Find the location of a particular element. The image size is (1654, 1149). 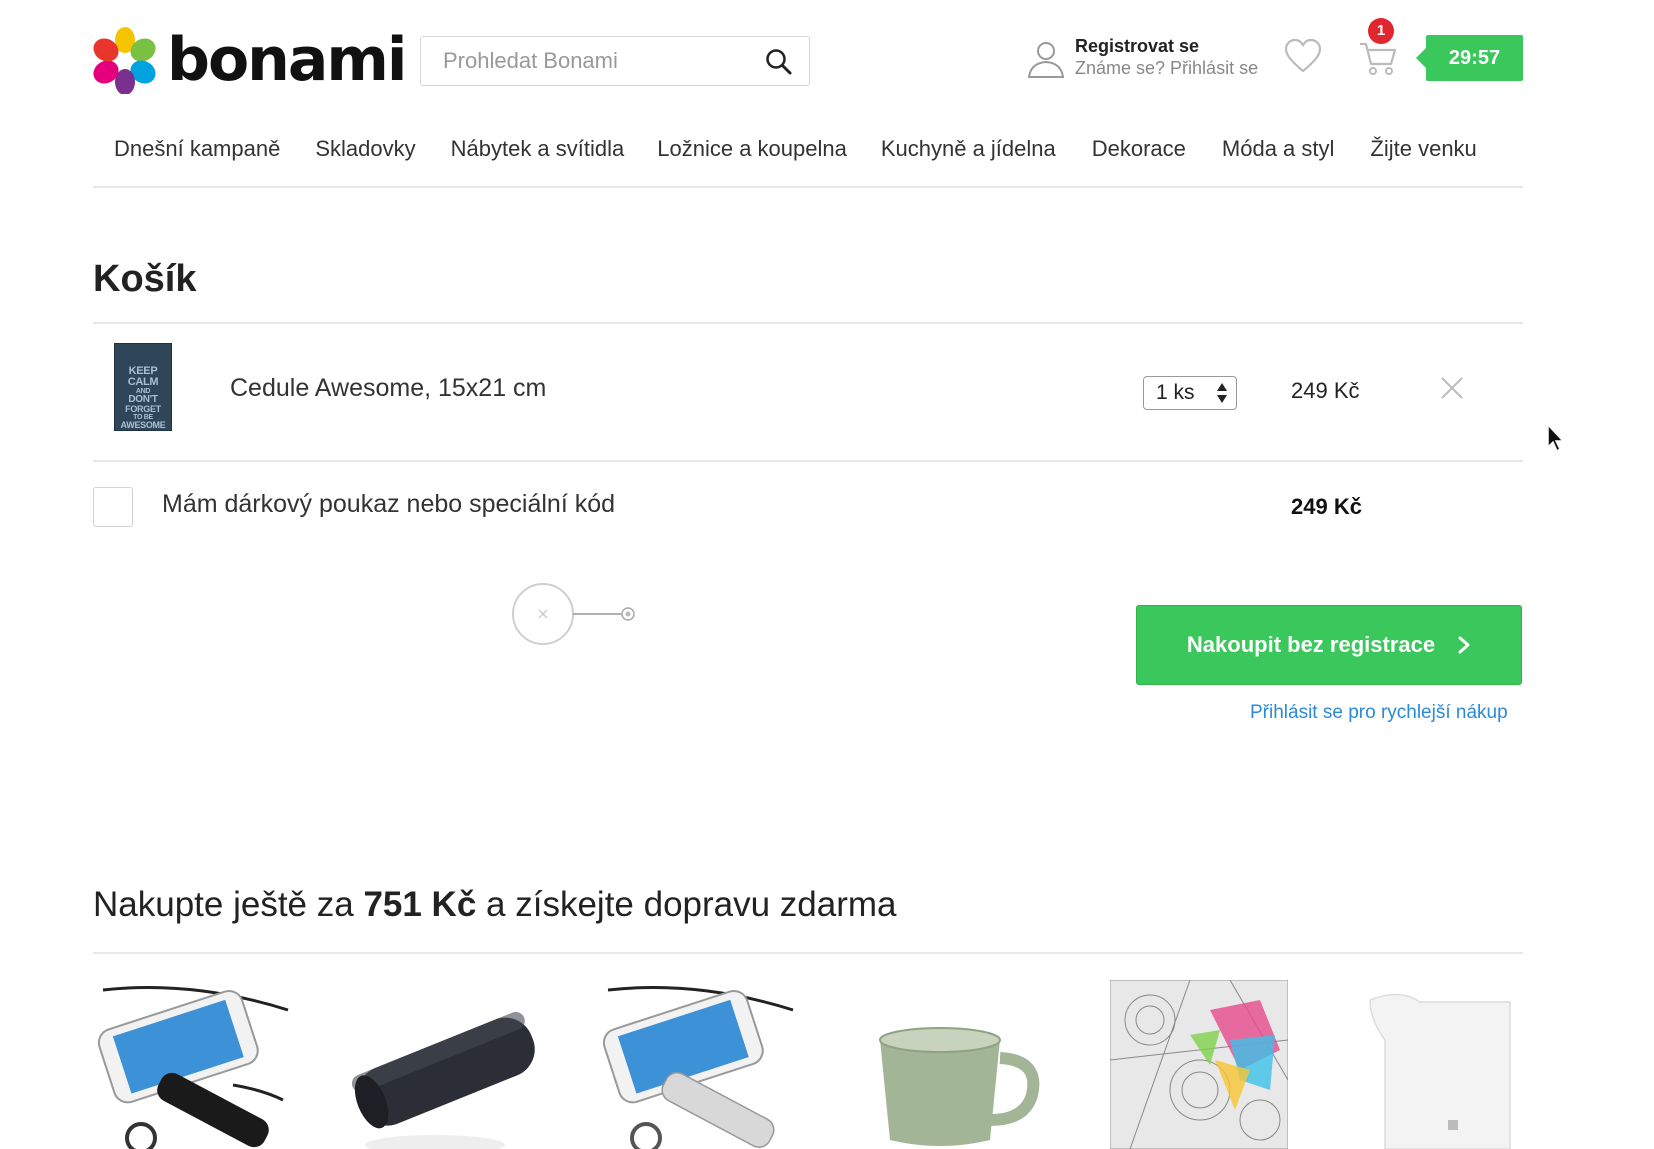

pebble-speaker-image is located at coordinates (443, 1080).